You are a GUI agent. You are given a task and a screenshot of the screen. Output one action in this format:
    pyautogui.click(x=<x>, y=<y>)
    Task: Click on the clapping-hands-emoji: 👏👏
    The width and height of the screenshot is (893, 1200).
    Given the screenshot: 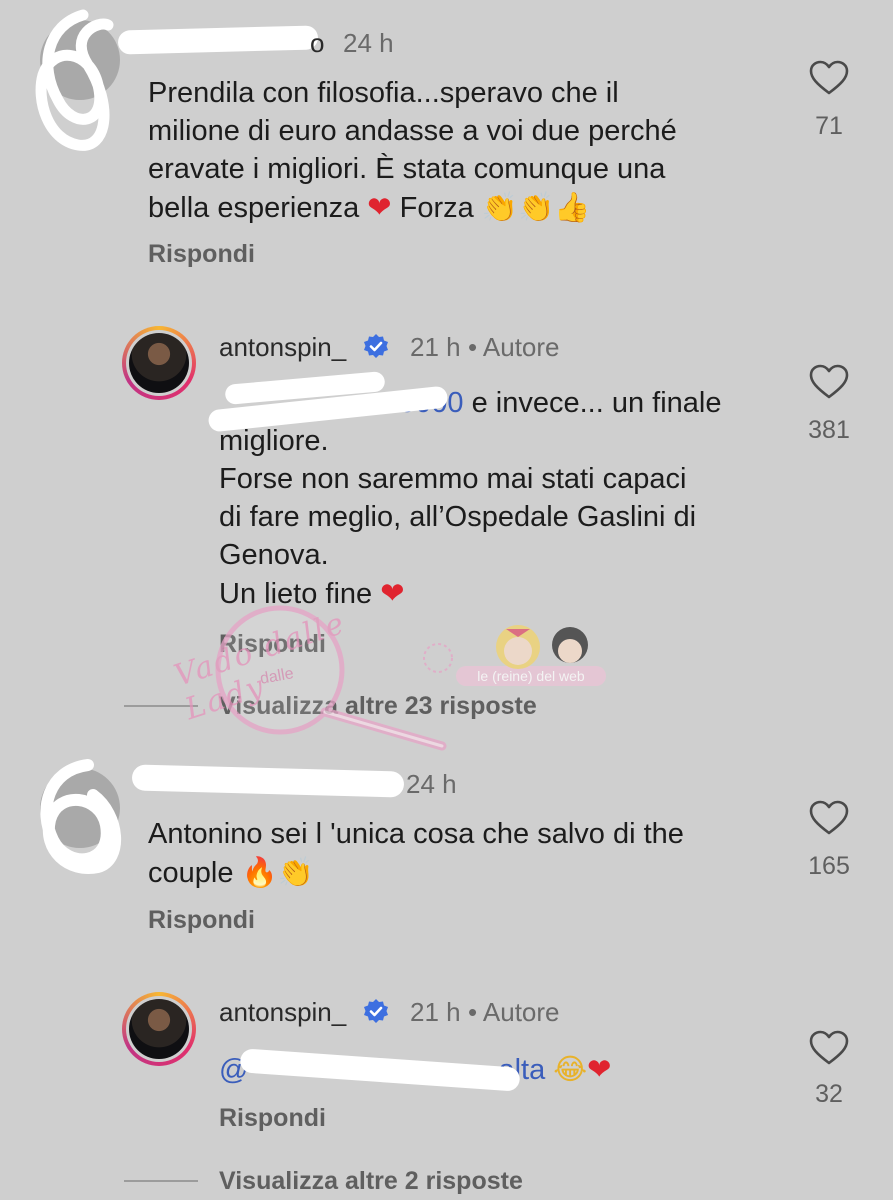 What is the action you would take?
    pyautogui.click(x=518, y=207)
    